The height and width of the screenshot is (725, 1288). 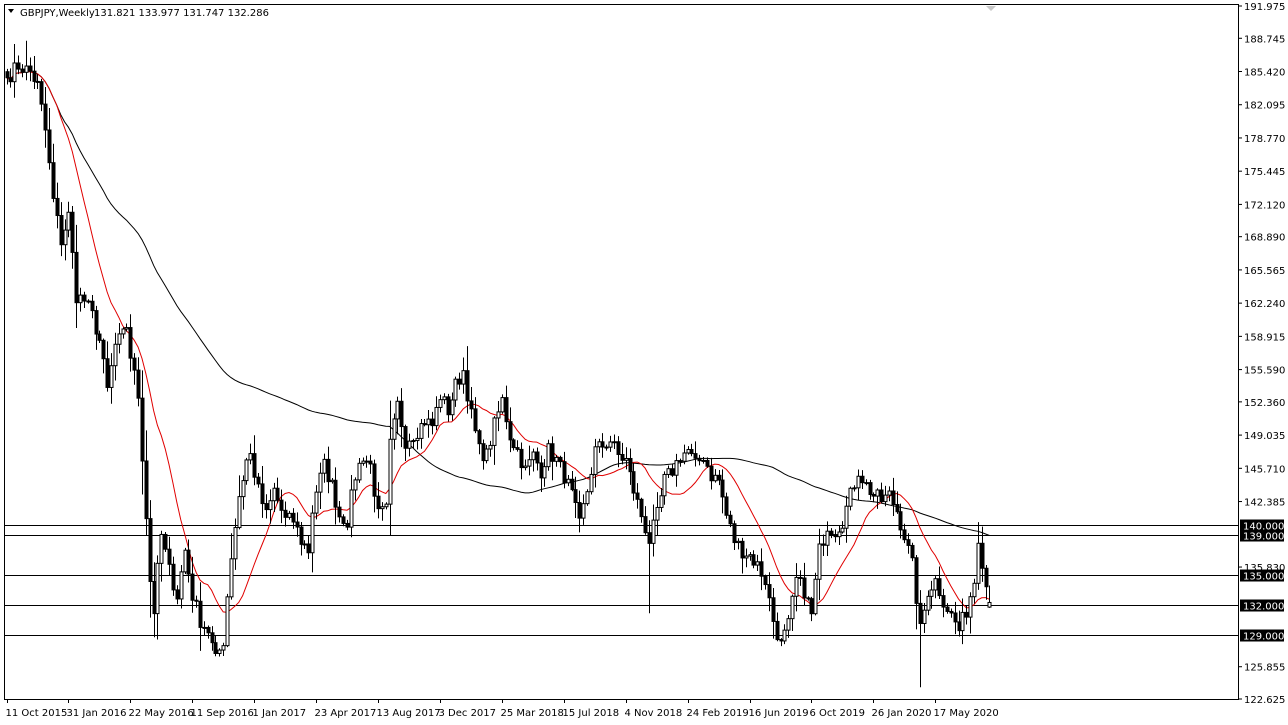 What do you see at coordinates (966, 713) in the screenshot?
I see `x-tick-label: 17 May 2020` at bounding box center [966, 713].